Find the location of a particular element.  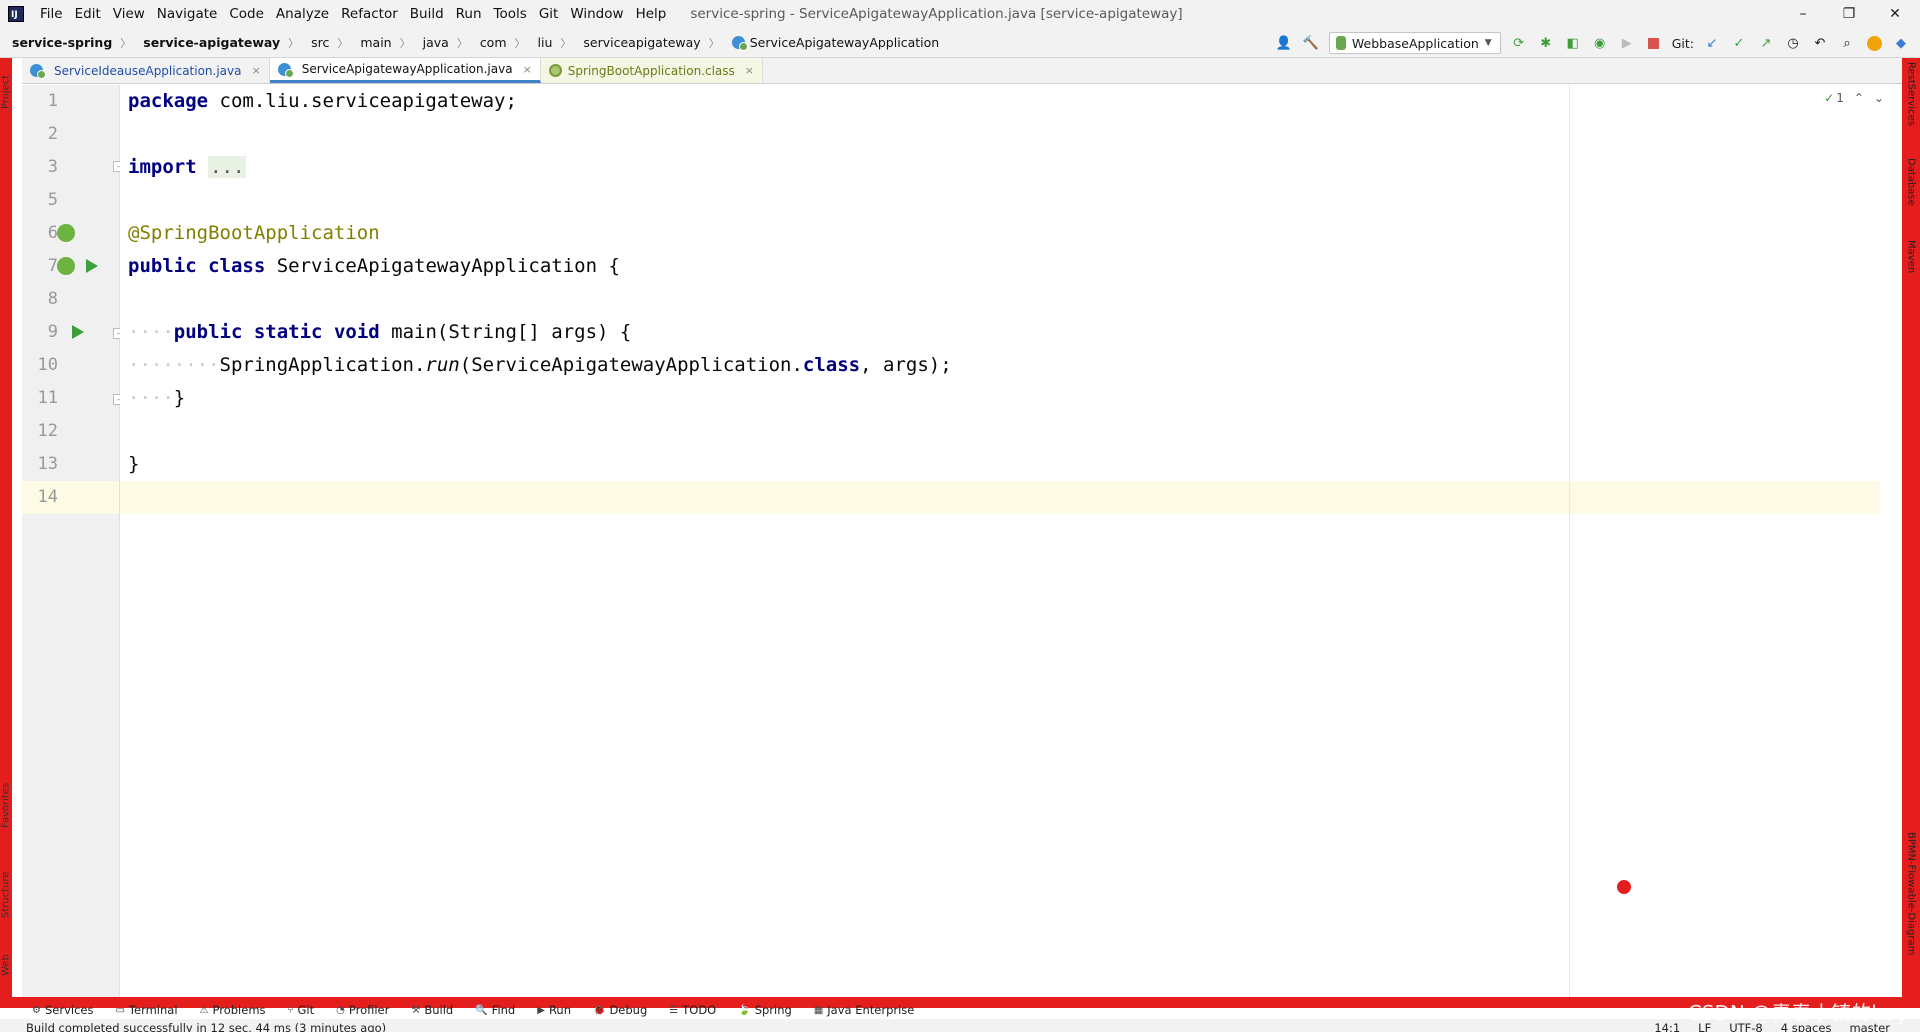

tab-label: ServiceApigatewayApplication.java is located at coordinates (407, 69).